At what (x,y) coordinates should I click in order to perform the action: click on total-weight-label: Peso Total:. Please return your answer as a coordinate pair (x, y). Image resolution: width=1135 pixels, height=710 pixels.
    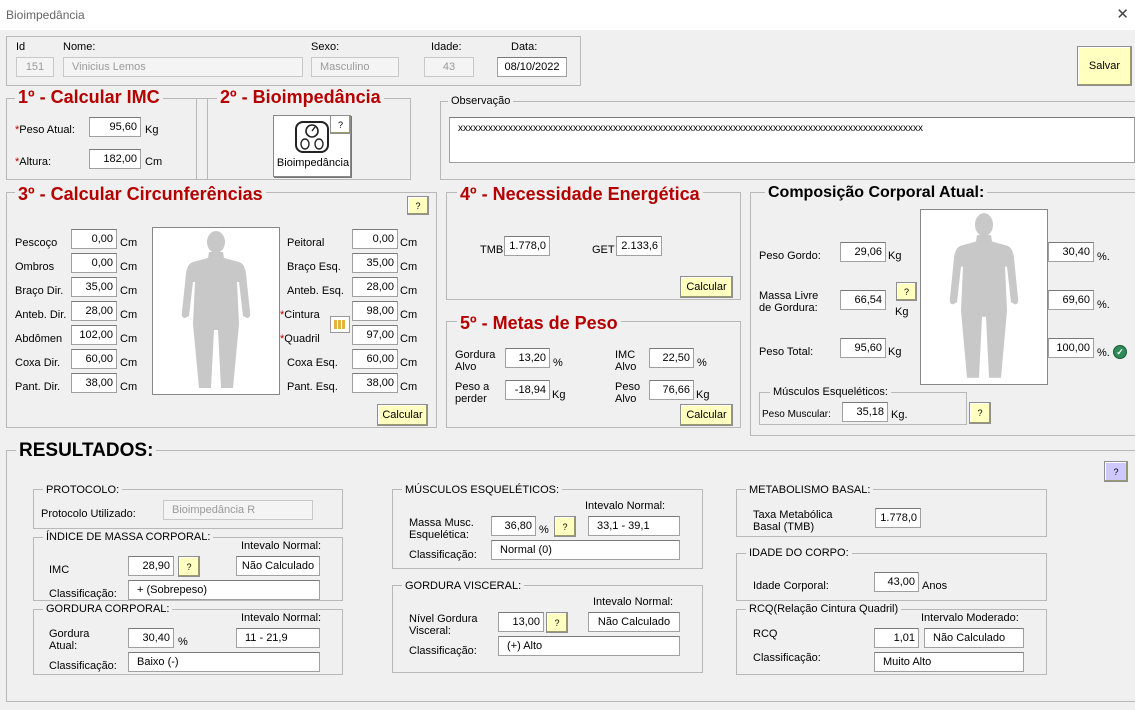
    Looking at the image, I should click on (786, 352).